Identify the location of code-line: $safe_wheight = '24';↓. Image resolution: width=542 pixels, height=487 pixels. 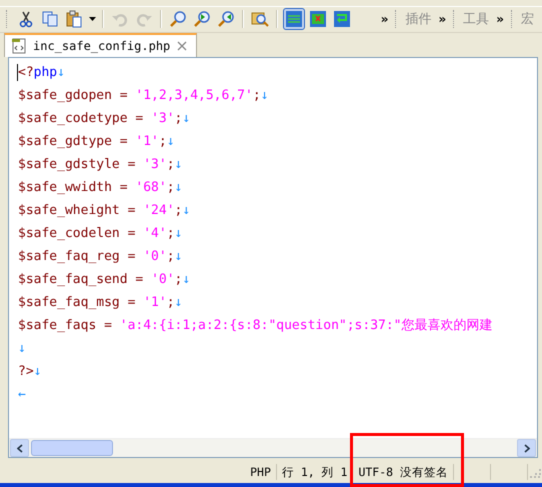
(104, 211).